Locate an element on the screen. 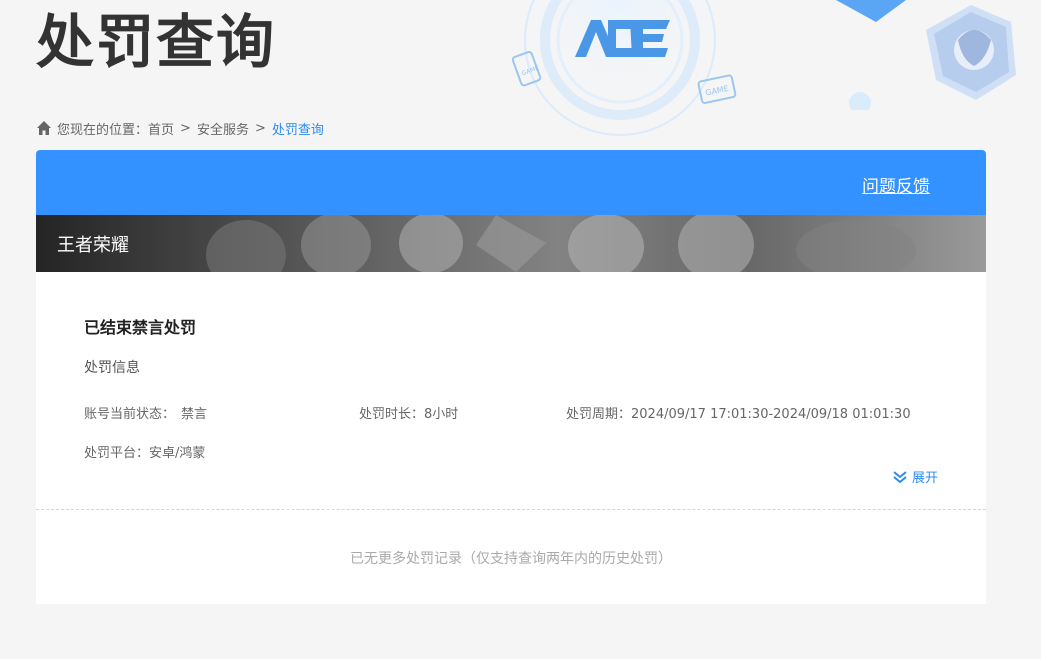  header-bar: 问题反馈 is located at coordinates (511, 182).